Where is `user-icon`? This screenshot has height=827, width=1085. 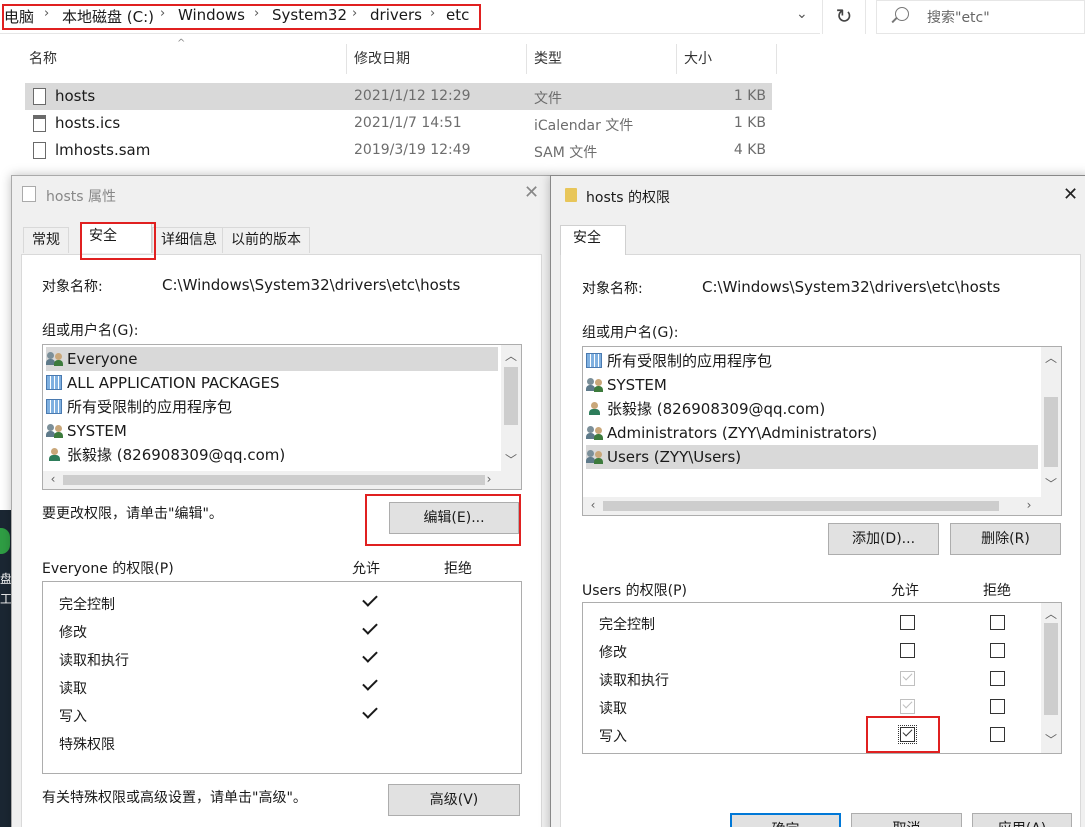 user-icon is located at coordinates (55, 454).